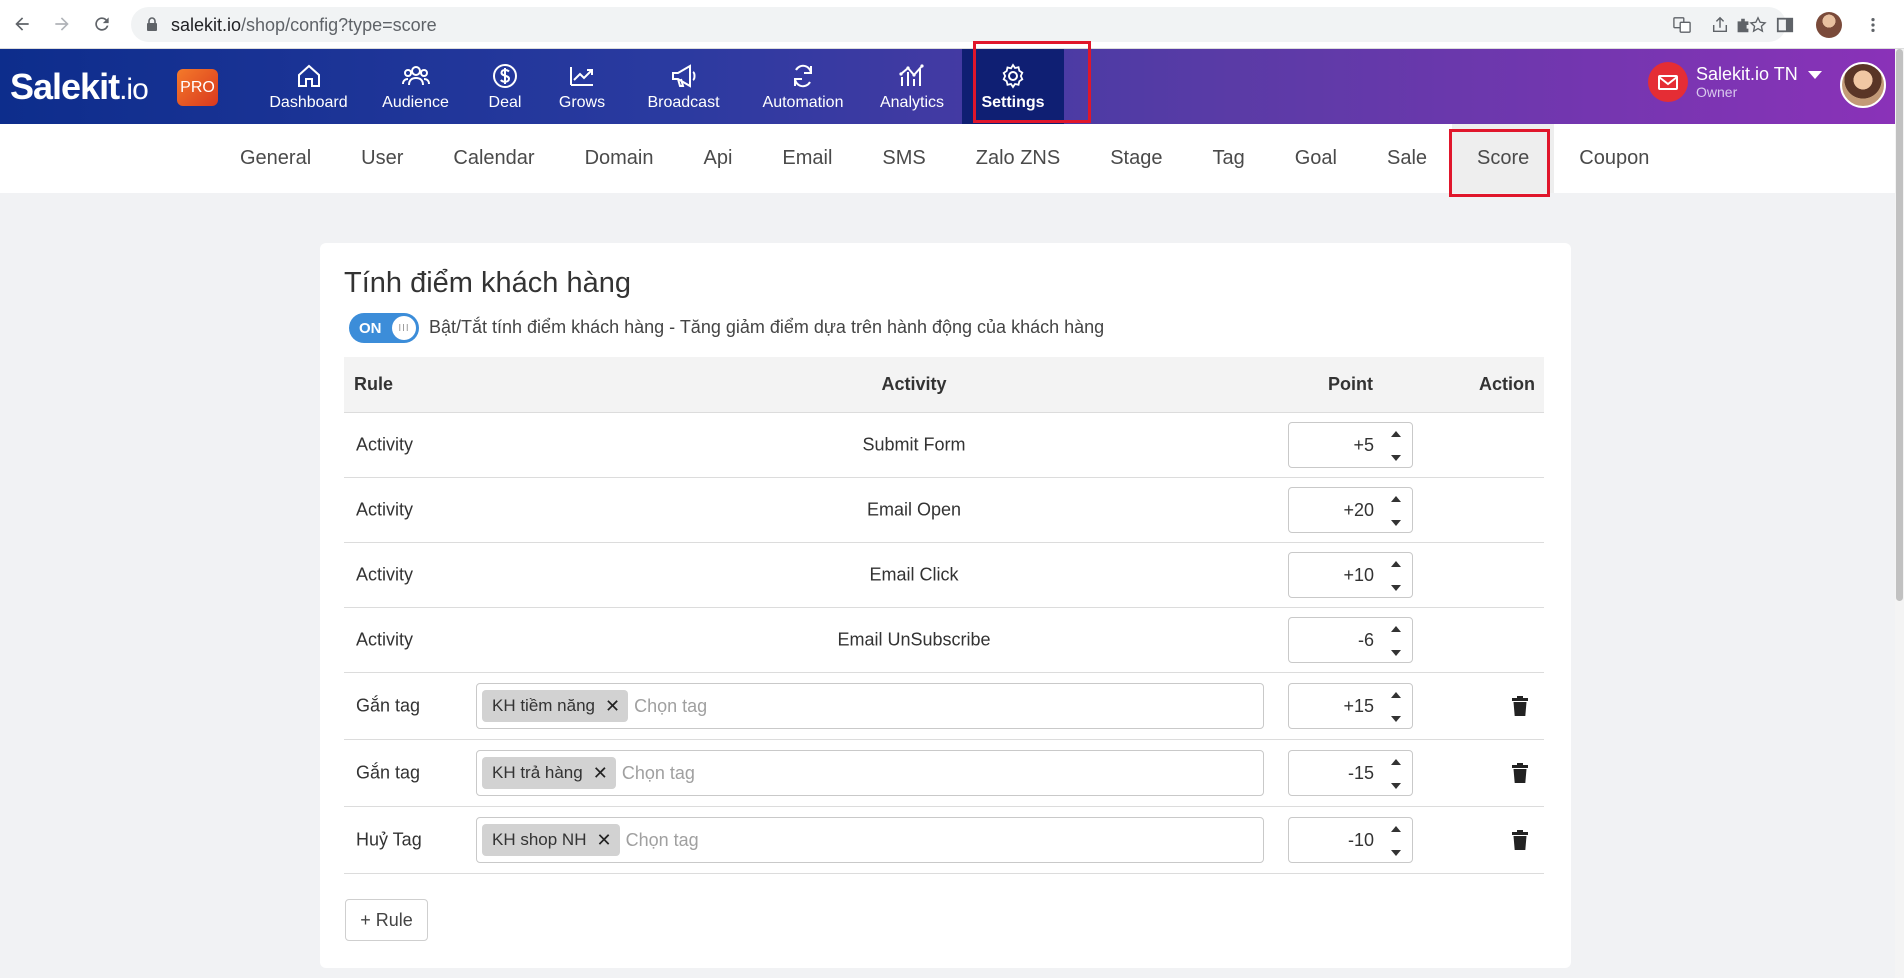  What do you see at coordinates (958, 24) in the screenshot?
I see `address-bar: salekit.io/shop/config?type=score` at bounding box center [958, 24].